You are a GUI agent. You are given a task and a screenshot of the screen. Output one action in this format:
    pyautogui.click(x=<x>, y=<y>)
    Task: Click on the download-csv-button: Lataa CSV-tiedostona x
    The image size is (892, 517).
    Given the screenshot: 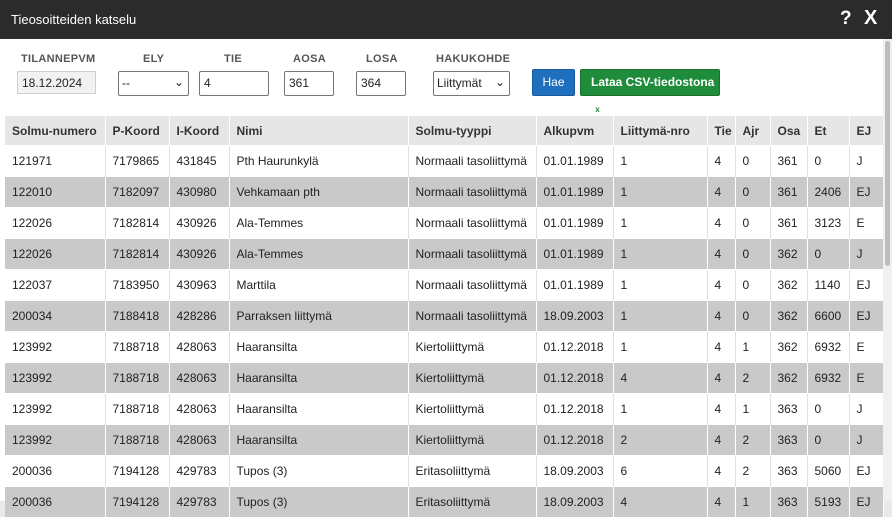 What is the action you would take?
    pyautogui.click(x=650, y=82)
    